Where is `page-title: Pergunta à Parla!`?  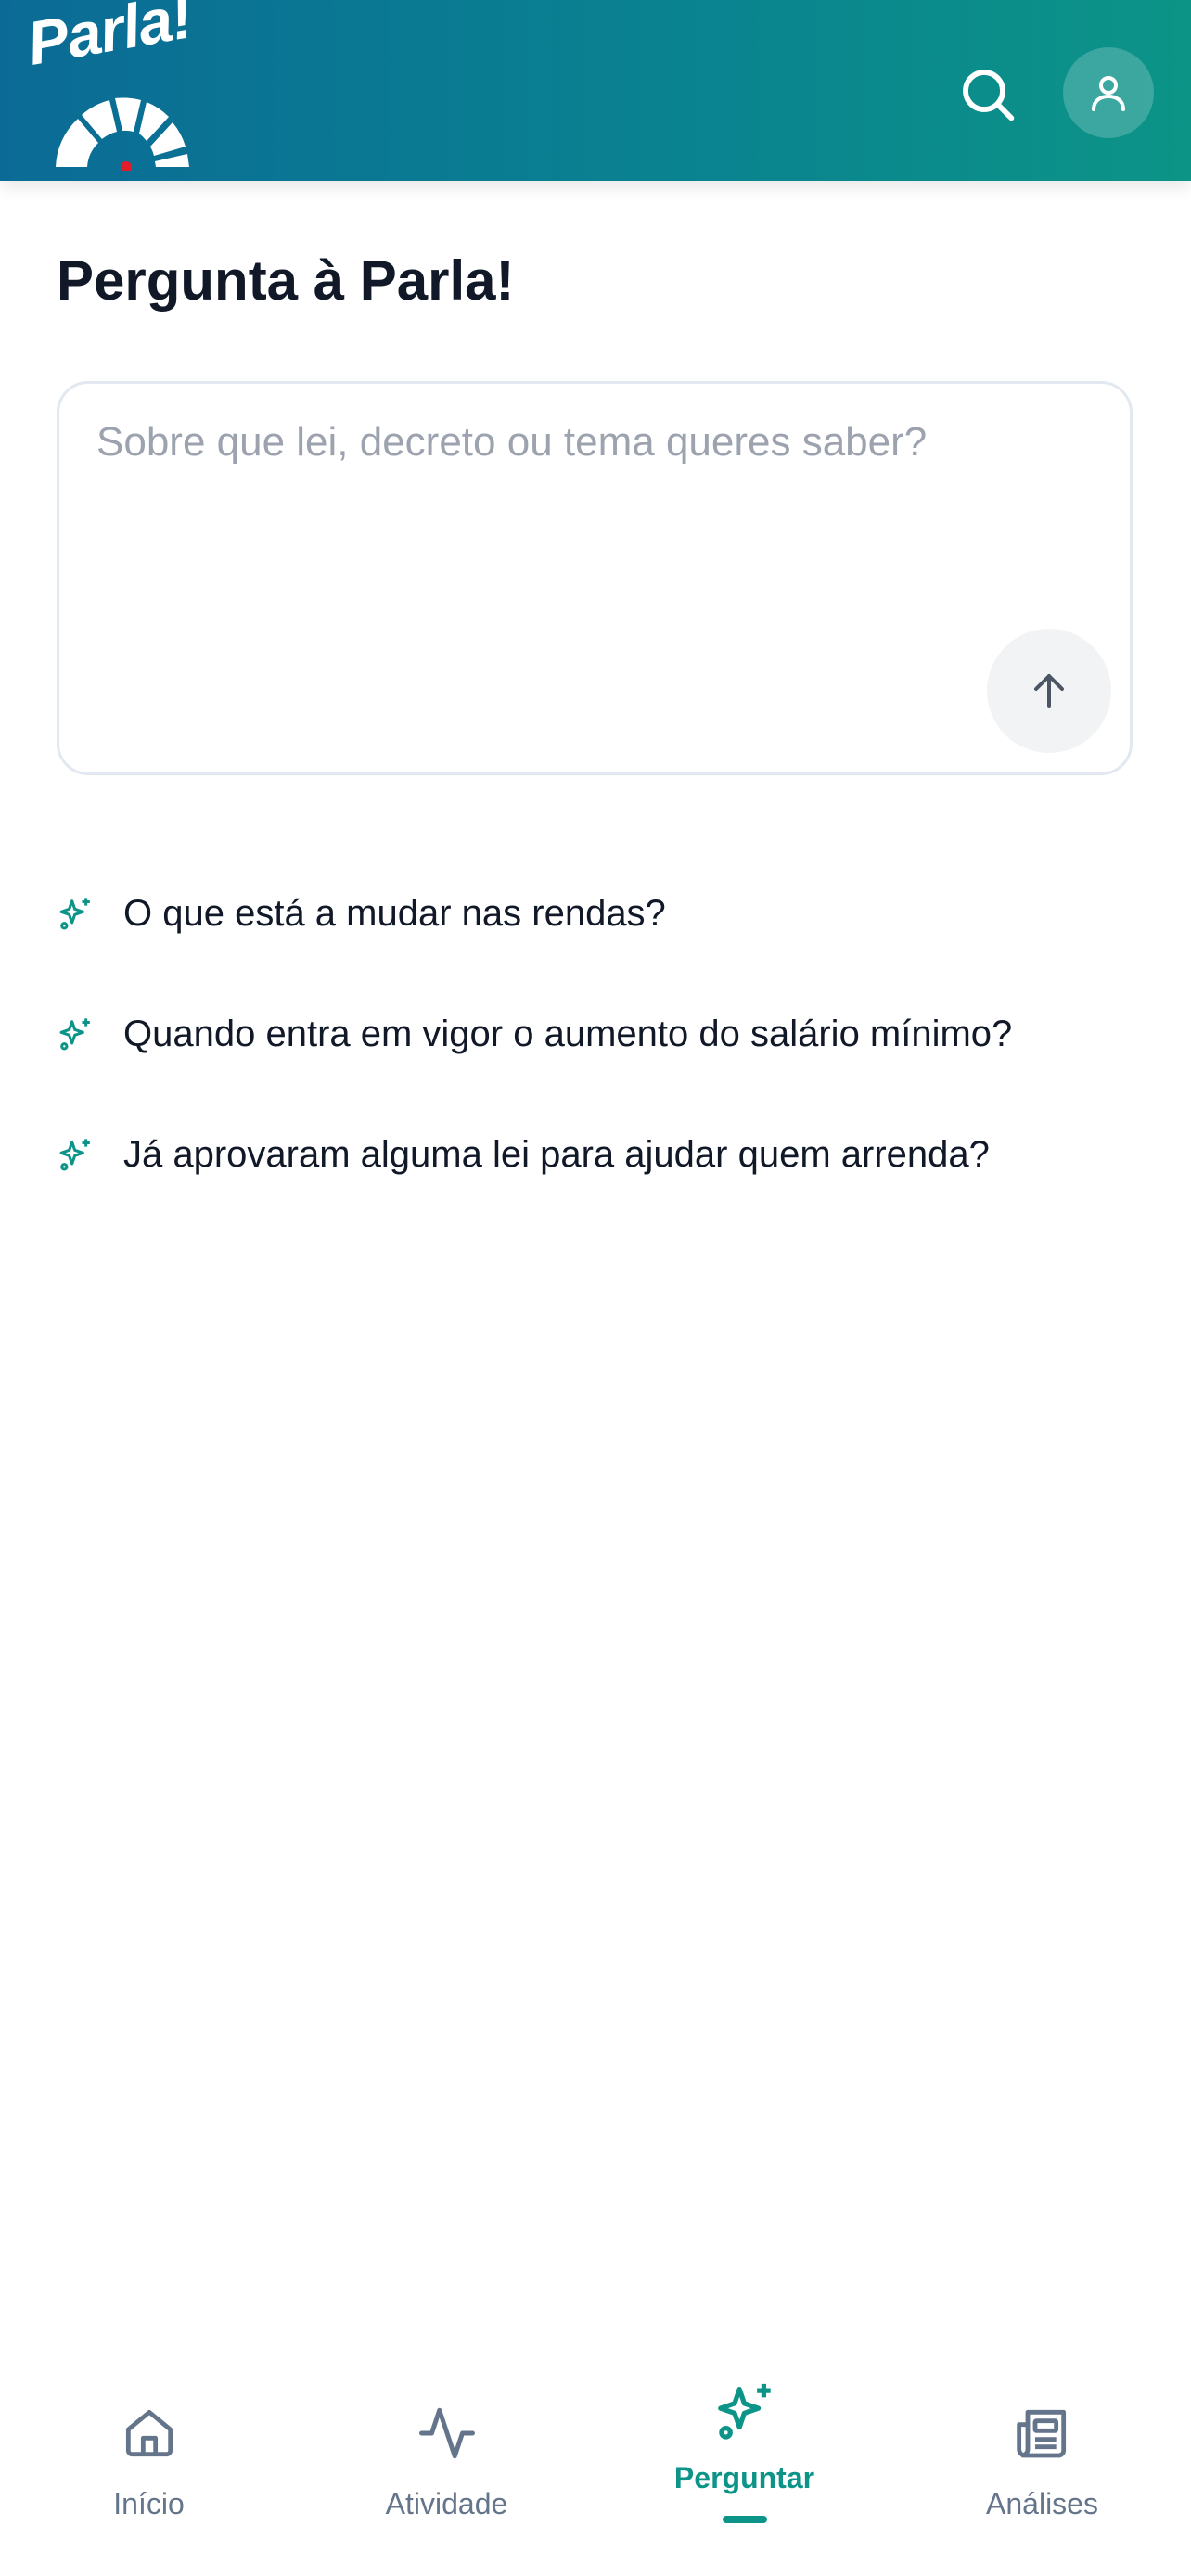 page-title: Pergunta à Parla! is located at coordinates (286, 281).